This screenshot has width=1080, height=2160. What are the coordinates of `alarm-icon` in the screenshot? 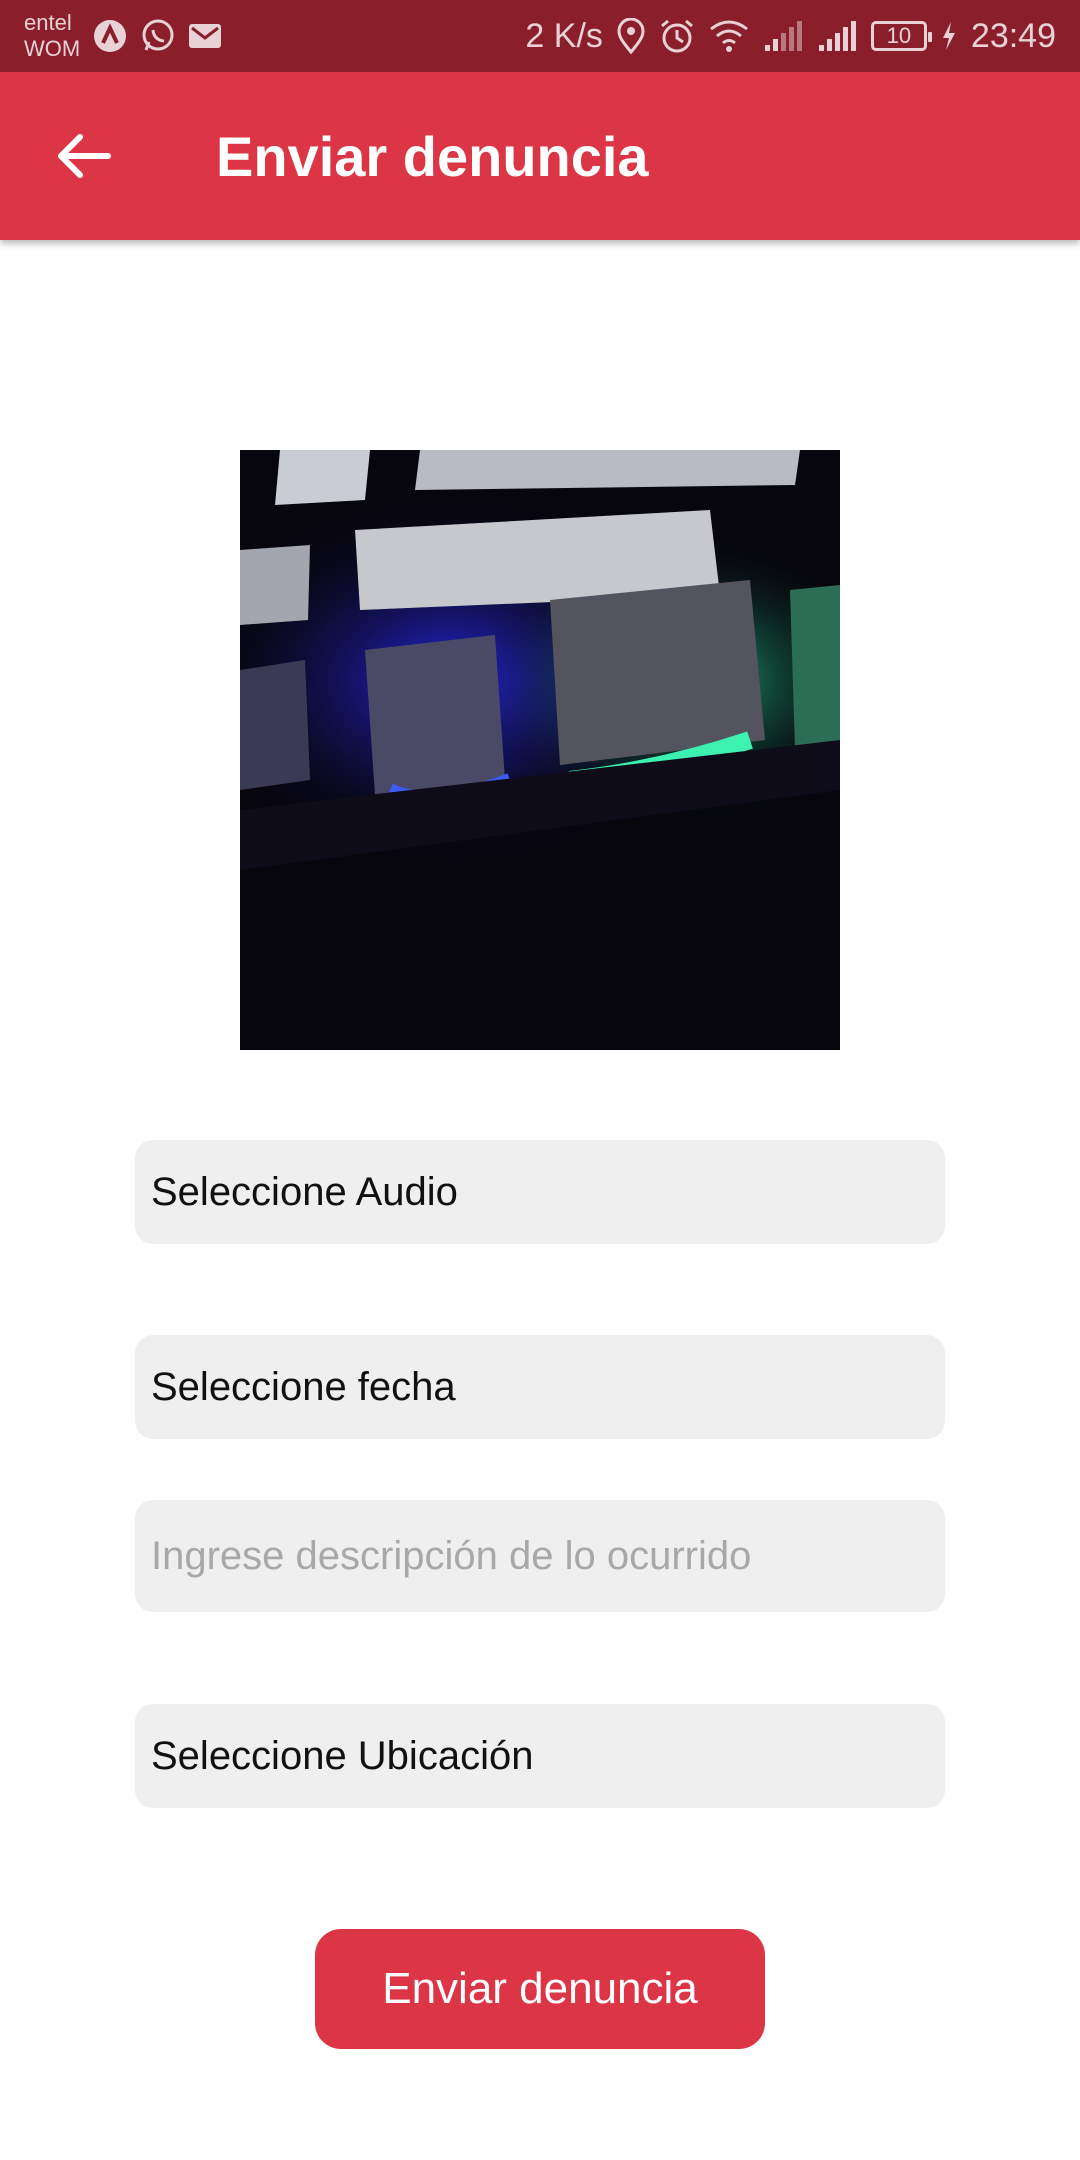 It's located at (677, 36).